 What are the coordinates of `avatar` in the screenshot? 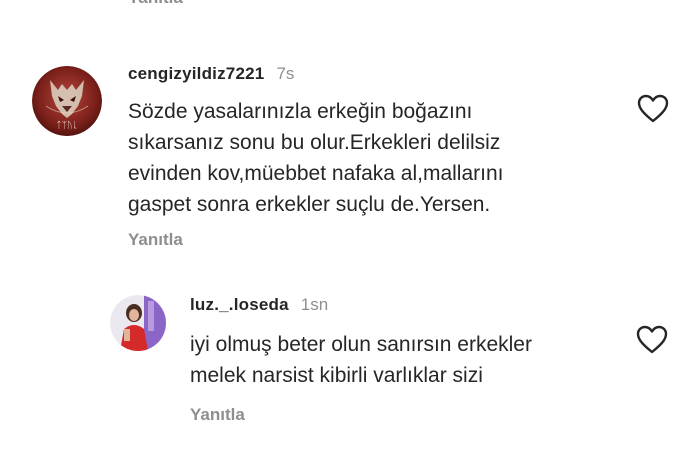 It's located at (138, 323).